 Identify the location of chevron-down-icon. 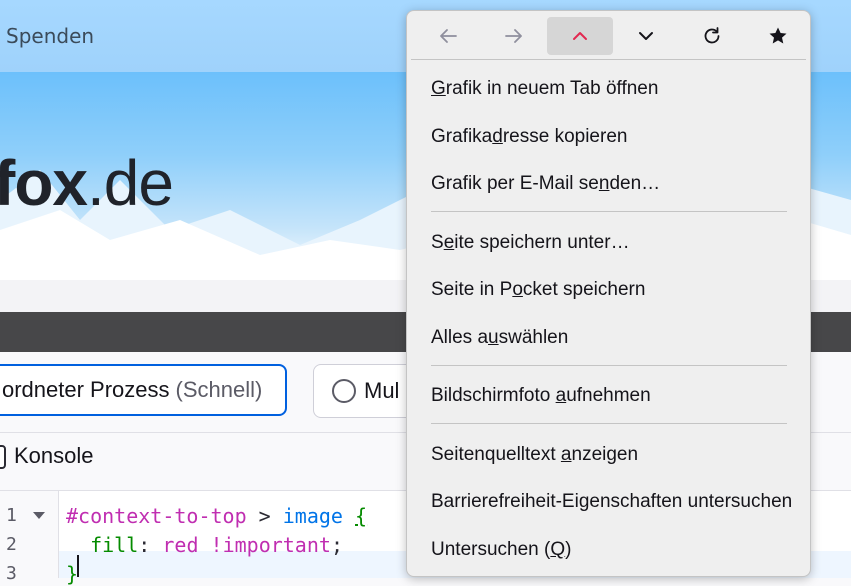
(646, 36).